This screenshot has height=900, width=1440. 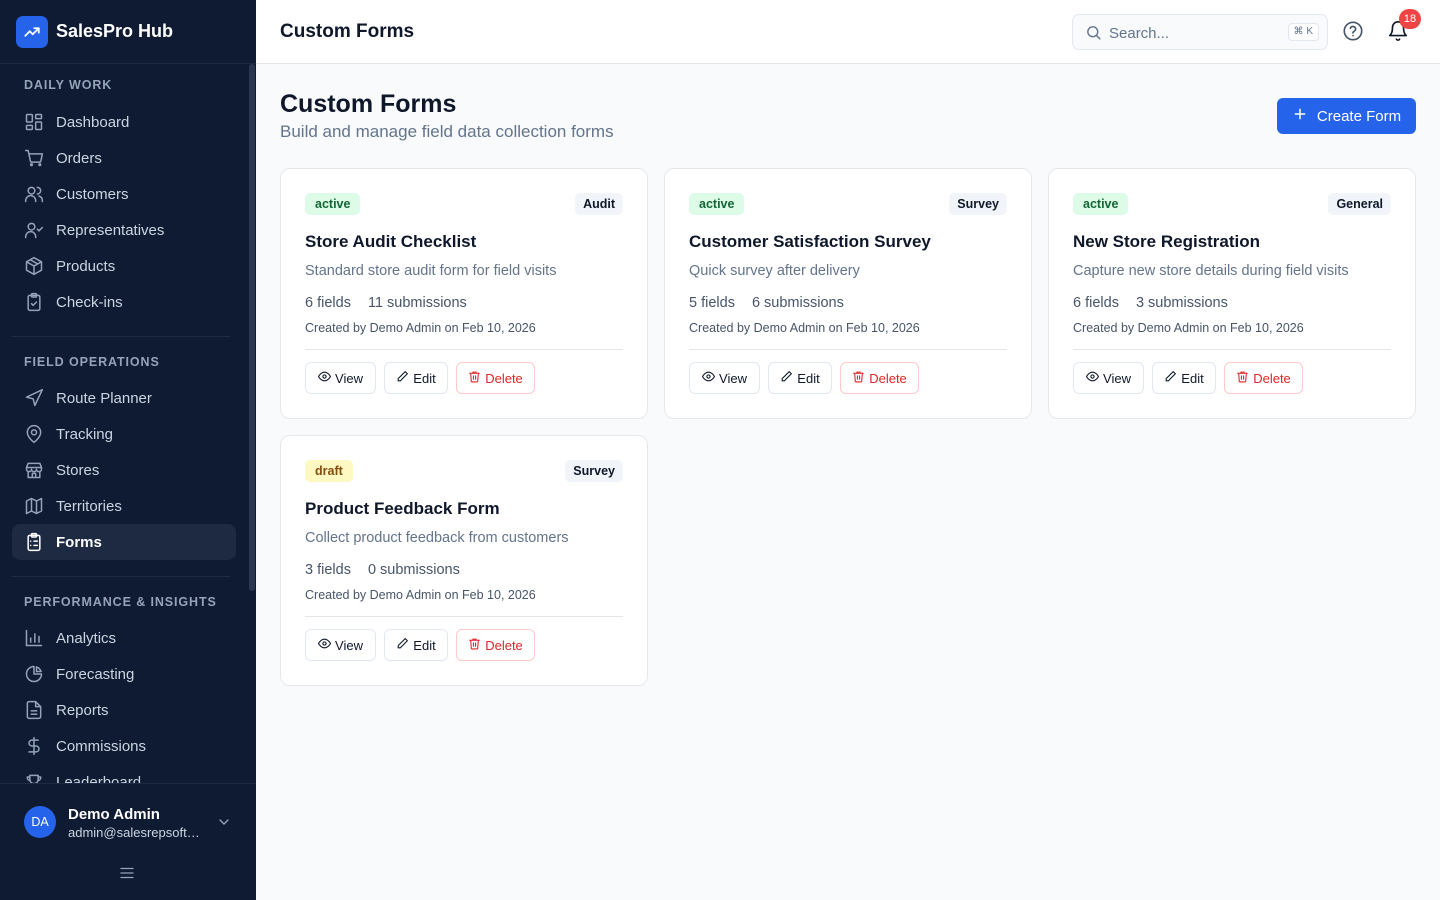 I want to click on sidebar-item-label: Tracking, so click(x=84, y=434).